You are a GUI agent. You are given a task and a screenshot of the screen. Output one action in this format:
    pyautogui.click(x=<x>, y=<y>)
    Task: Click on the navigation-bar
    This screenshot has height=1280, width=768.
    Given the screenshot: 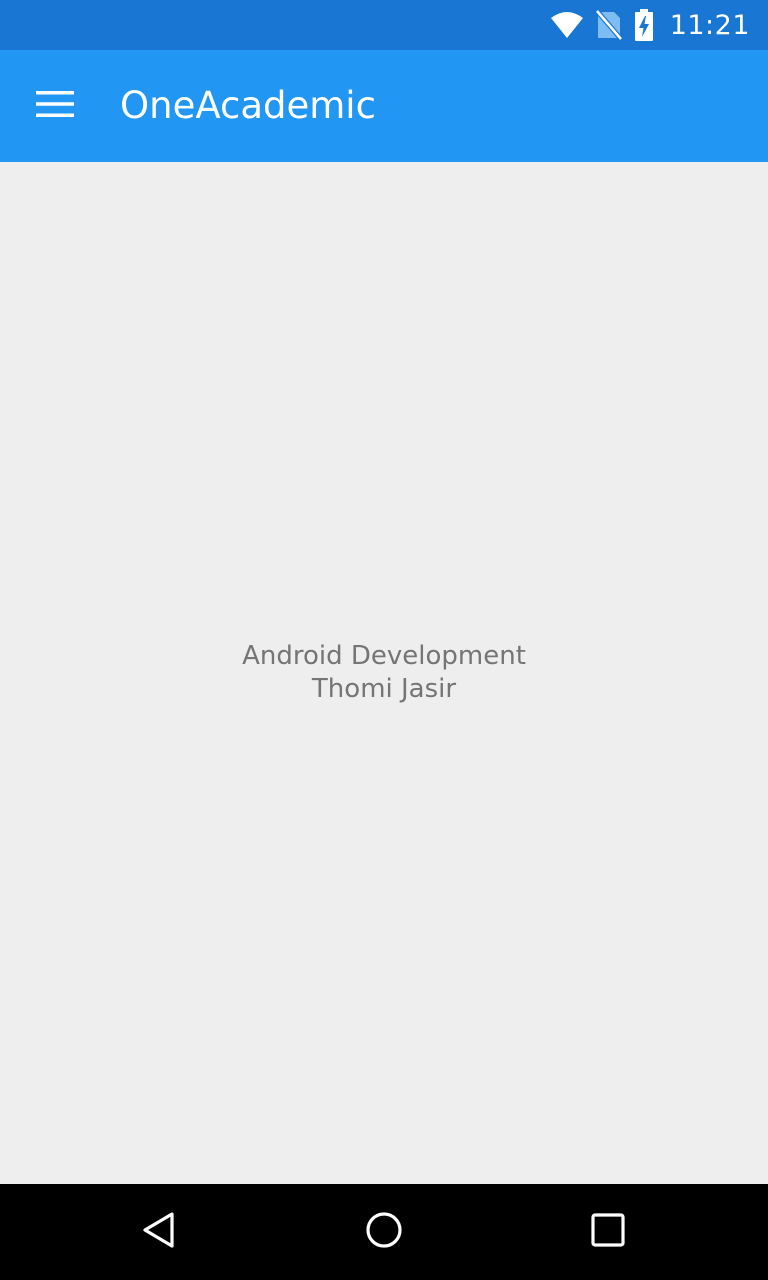 What is the action you would take?
    pyautogui.click(x=384, y=1232)
    